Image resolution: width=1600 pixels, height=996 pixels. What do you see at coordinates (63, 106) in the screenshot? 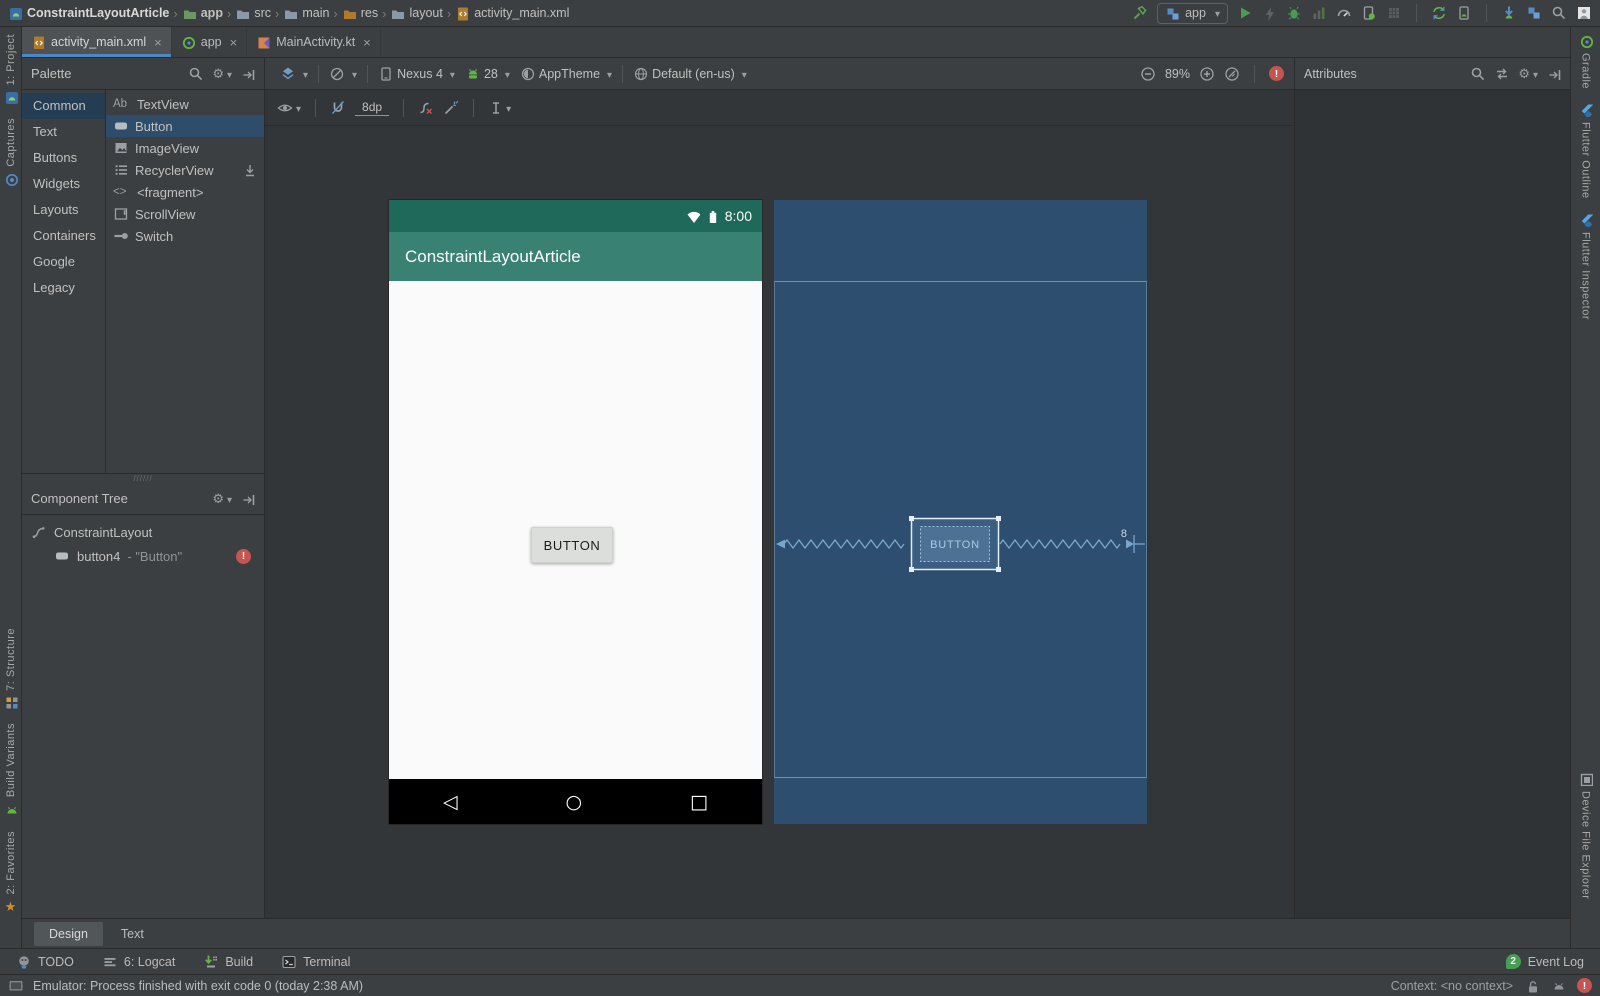
I see `palette-category-common: Common` at bounding box center [63, 106].